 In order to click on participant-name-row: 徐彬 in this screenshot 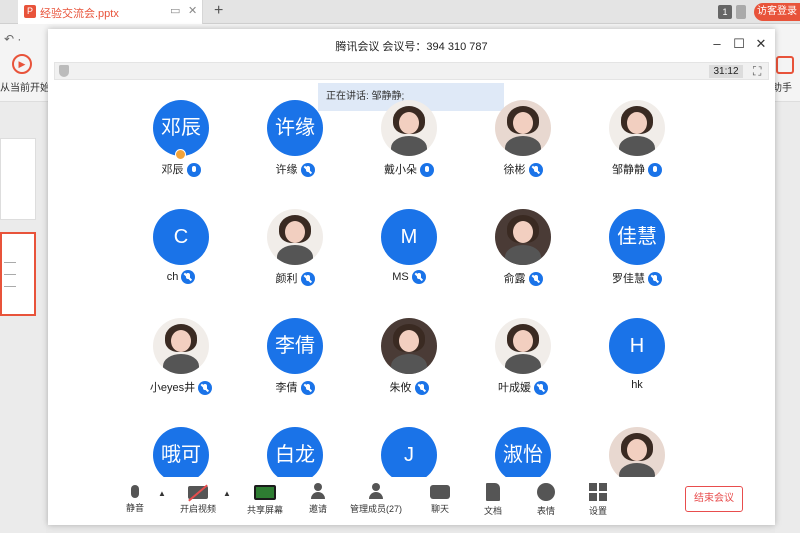, I will do `click(523, 169)`.